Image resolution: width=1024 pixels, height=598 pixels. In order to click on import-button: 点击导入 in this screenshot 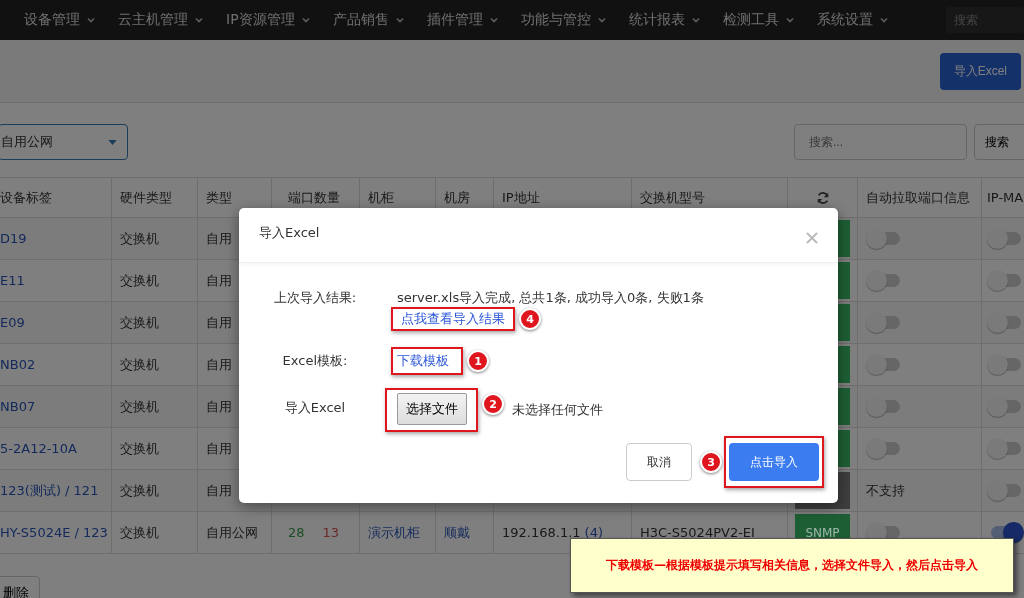, I will do `click(774, 462)`.